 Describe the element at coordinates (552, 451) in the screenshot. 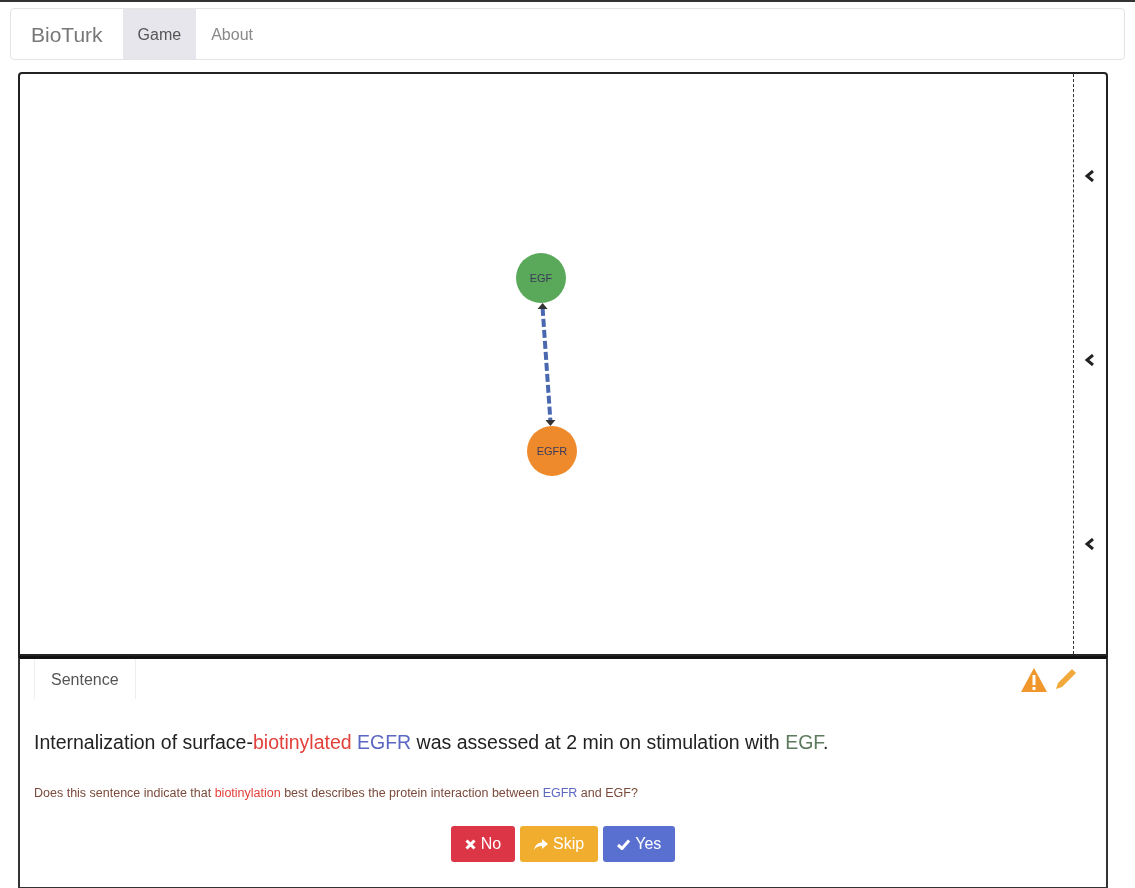

I see `graph-node: EGFR` at that location.